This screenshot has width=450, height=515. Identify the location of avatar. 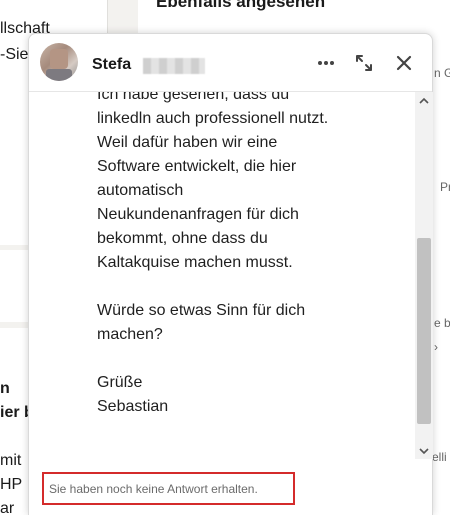
(59, 62).